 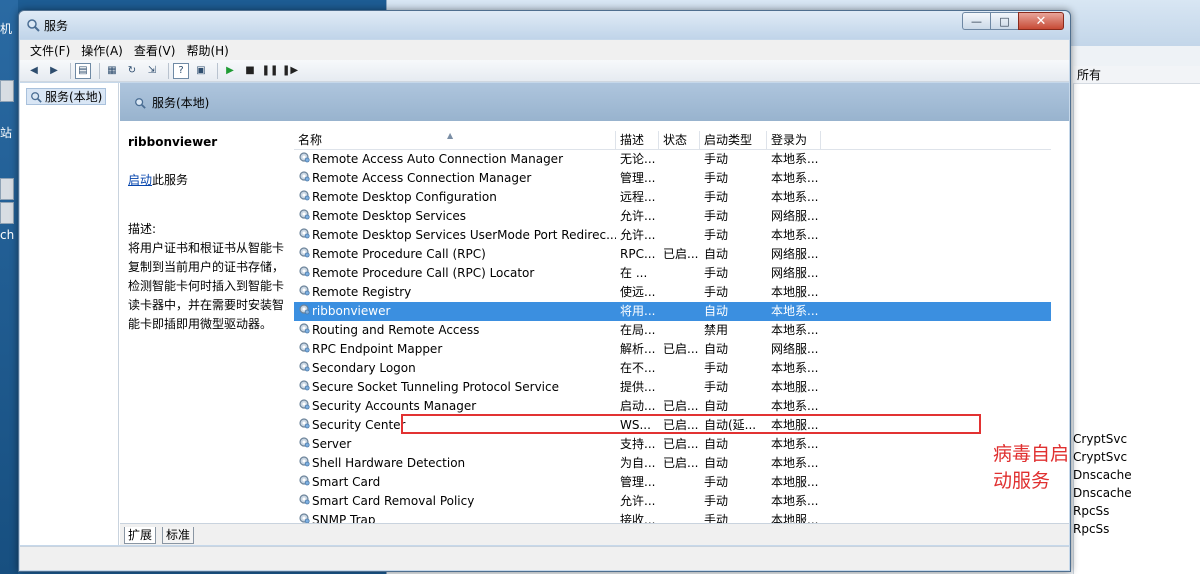 What do you see at coordinates (794, 140) in the screenshot?
I see `column-header-logon: 登录为` at bounding box center [794, 140].